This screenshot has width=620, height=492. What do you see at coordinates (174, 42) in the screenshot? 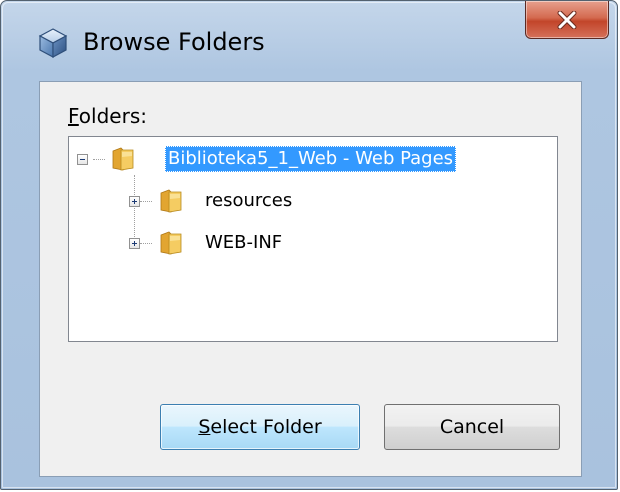
I see `window-title: Browse Folders` at bounding box center [174, 42].